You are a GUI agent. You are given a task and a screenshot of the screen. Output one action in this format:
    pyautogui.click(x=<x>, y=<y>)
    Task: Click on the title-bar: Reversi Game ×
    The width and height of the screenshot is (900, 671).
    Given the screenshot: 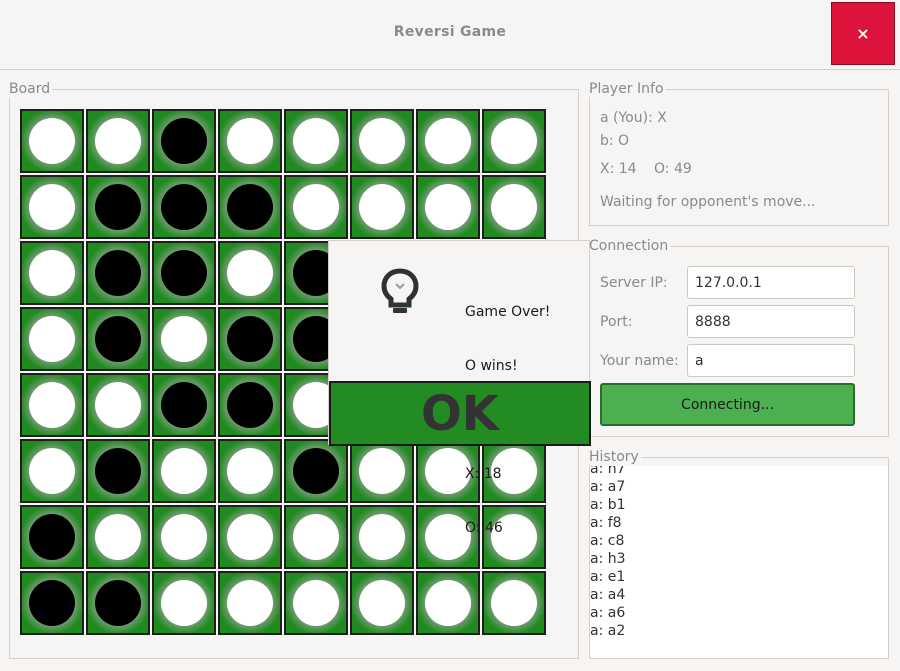 What is the action you would take?
    pyautogui.click(x=450, y=35)
    